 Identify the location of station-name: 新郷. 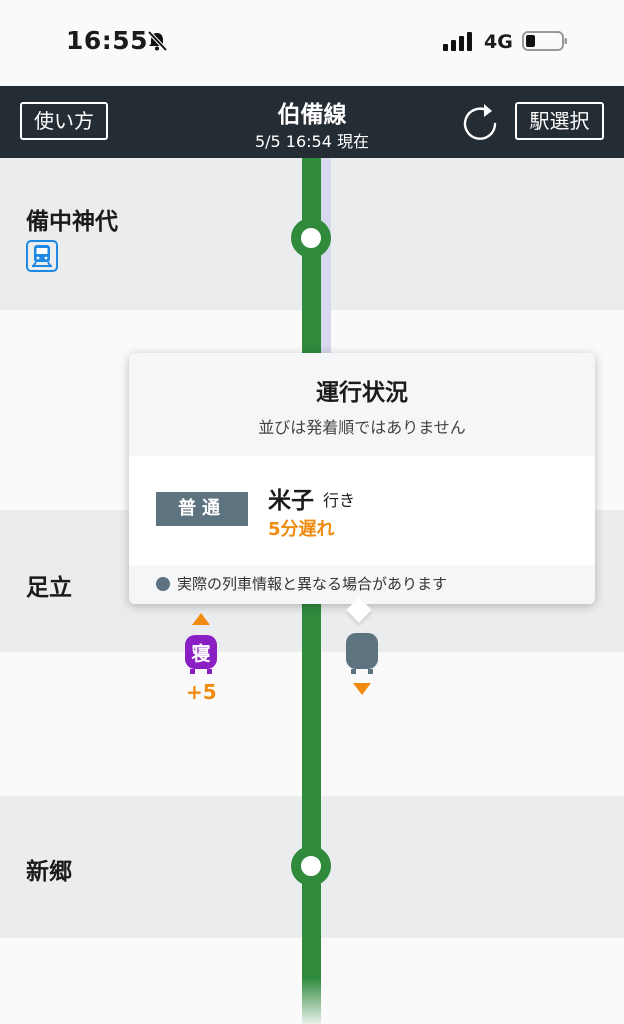
(49, 872).